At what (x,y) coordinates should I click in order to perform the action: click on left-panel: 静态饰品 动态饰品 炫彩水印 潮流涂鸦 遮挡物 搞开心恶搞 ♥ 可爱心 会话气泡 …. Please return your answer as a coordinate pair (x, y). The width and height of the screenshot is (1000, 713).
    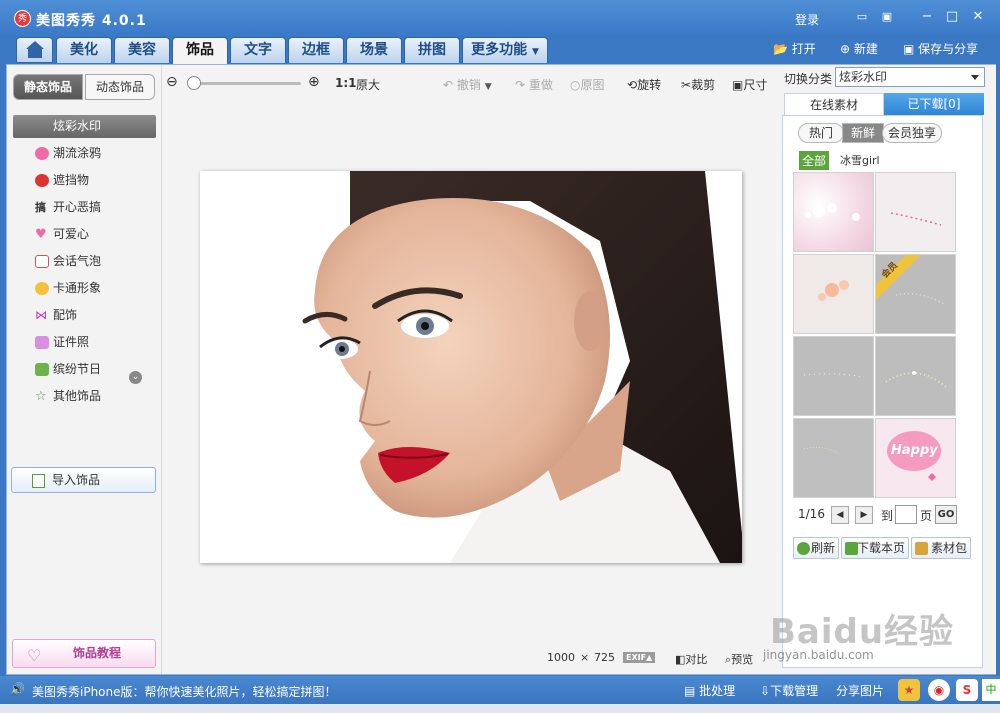
    Looking at the image, I should click on (84, 369).